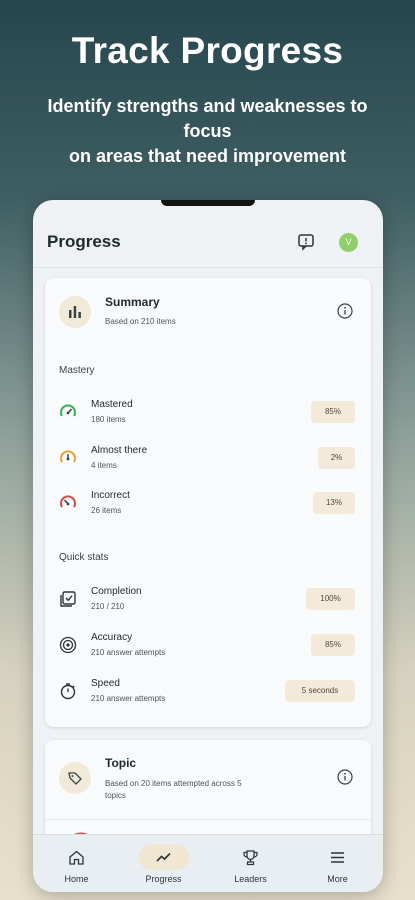 The width and height of the screenshot is (415, 900). I want to click on nav-more: More, so click(337, 863).